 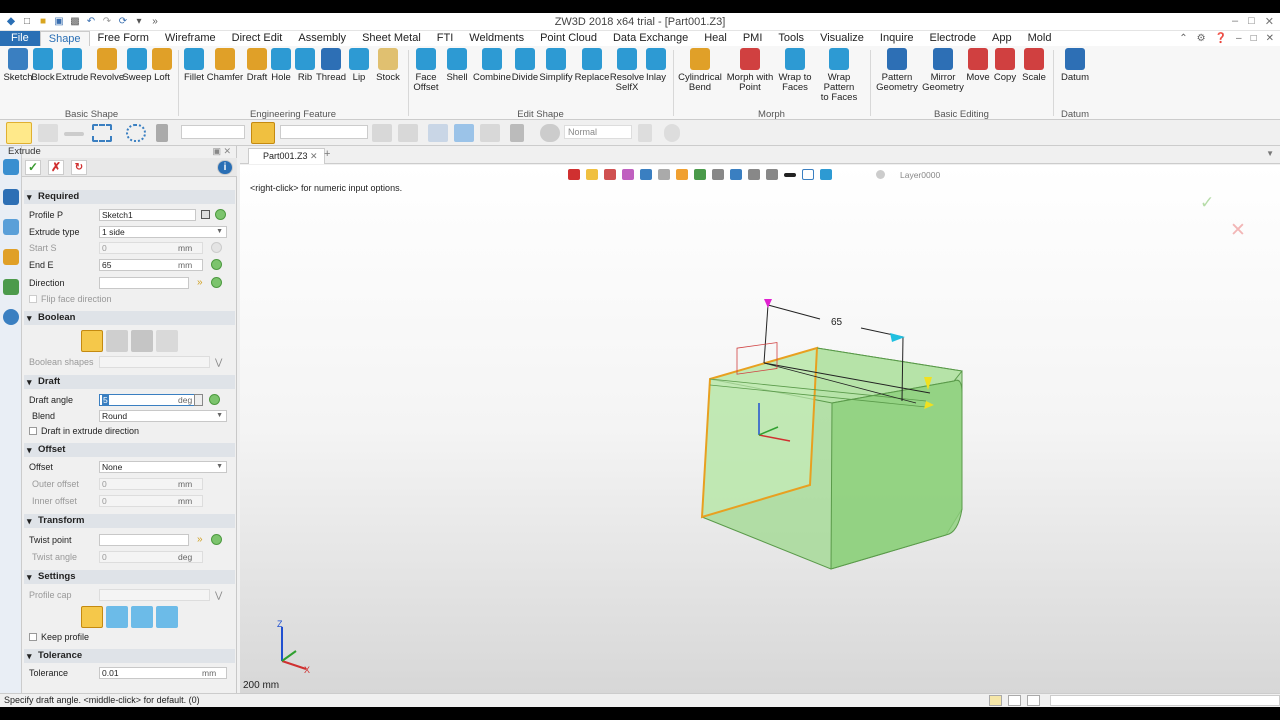 I want to click on filter-icon, so click(x=162, y=133).